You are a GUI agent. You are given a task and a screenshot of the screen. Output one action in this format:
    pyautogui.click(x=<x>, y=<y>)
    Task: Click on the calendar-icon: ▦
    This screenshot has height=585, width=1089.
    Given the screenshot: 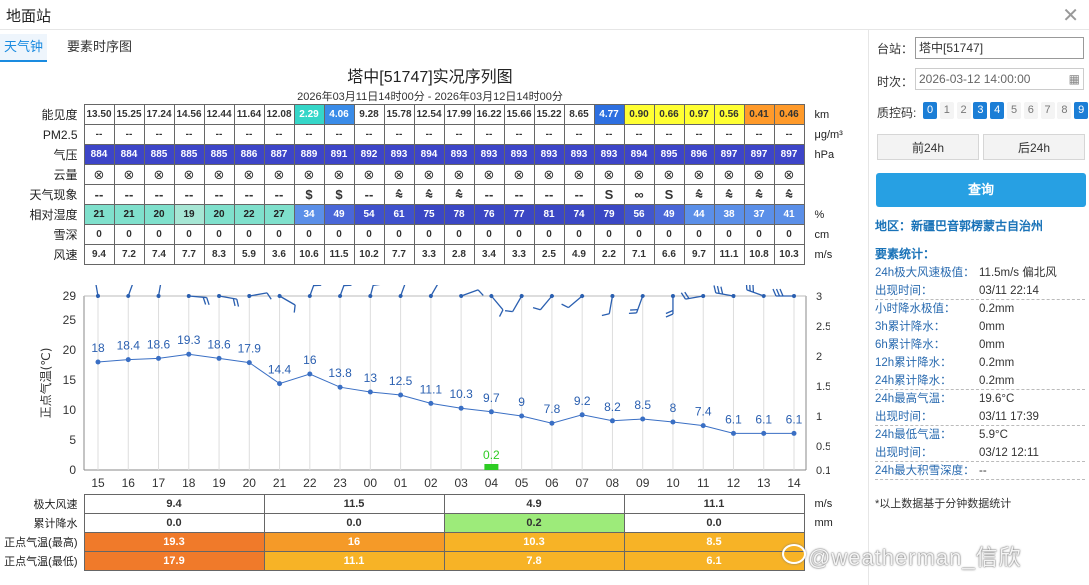 What is the action you would take?
    pyautogui.click(x=1074, y=79)
    